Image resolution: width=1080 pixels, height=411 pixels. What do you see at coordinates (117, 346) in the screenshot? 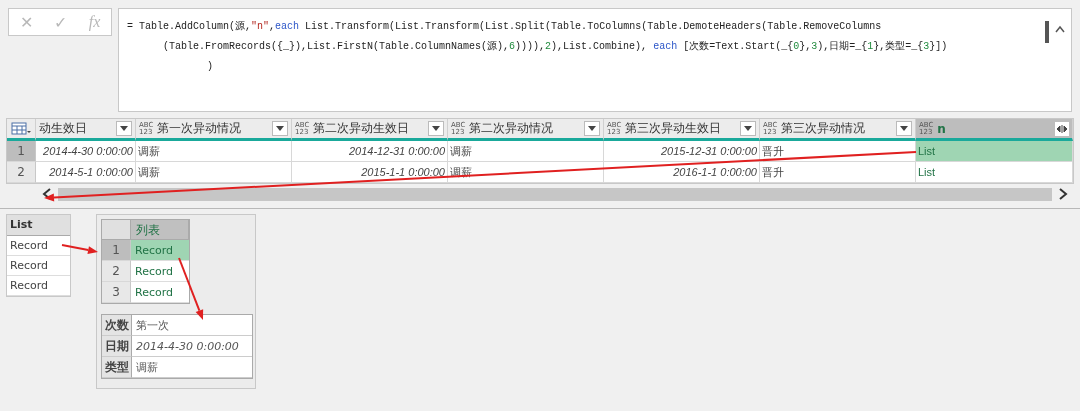
I see `field-name: 日期` at bounding box center [117, 346].